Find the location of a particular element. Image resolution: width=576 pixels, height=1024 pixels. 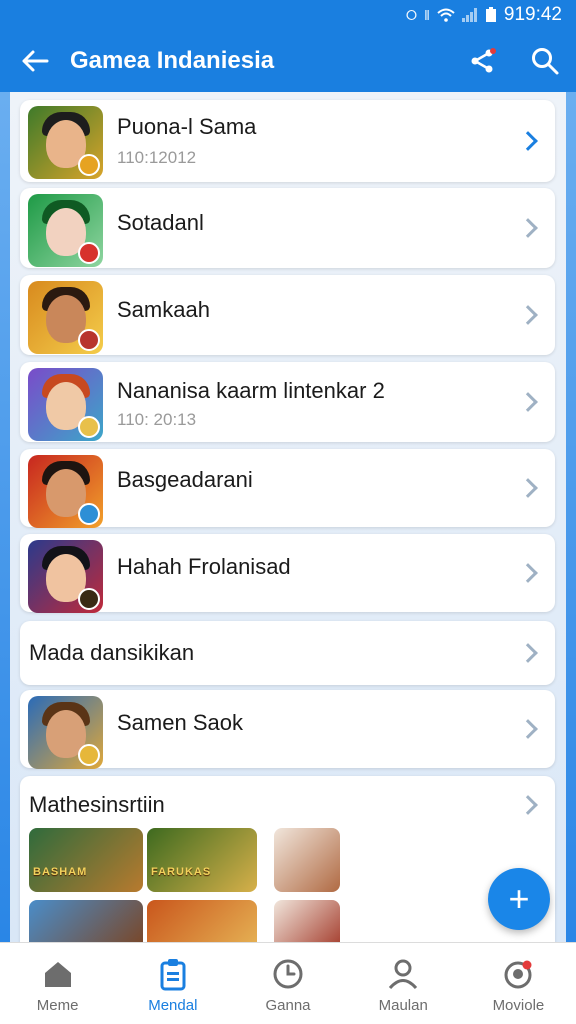

nav-label: Moviole is located at coordinates (518, 1005).